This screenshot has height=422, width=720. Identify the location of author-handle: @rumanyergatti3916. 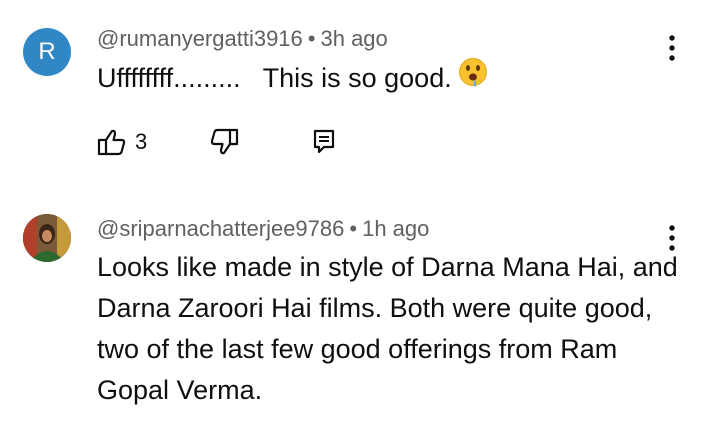
(200, 38).